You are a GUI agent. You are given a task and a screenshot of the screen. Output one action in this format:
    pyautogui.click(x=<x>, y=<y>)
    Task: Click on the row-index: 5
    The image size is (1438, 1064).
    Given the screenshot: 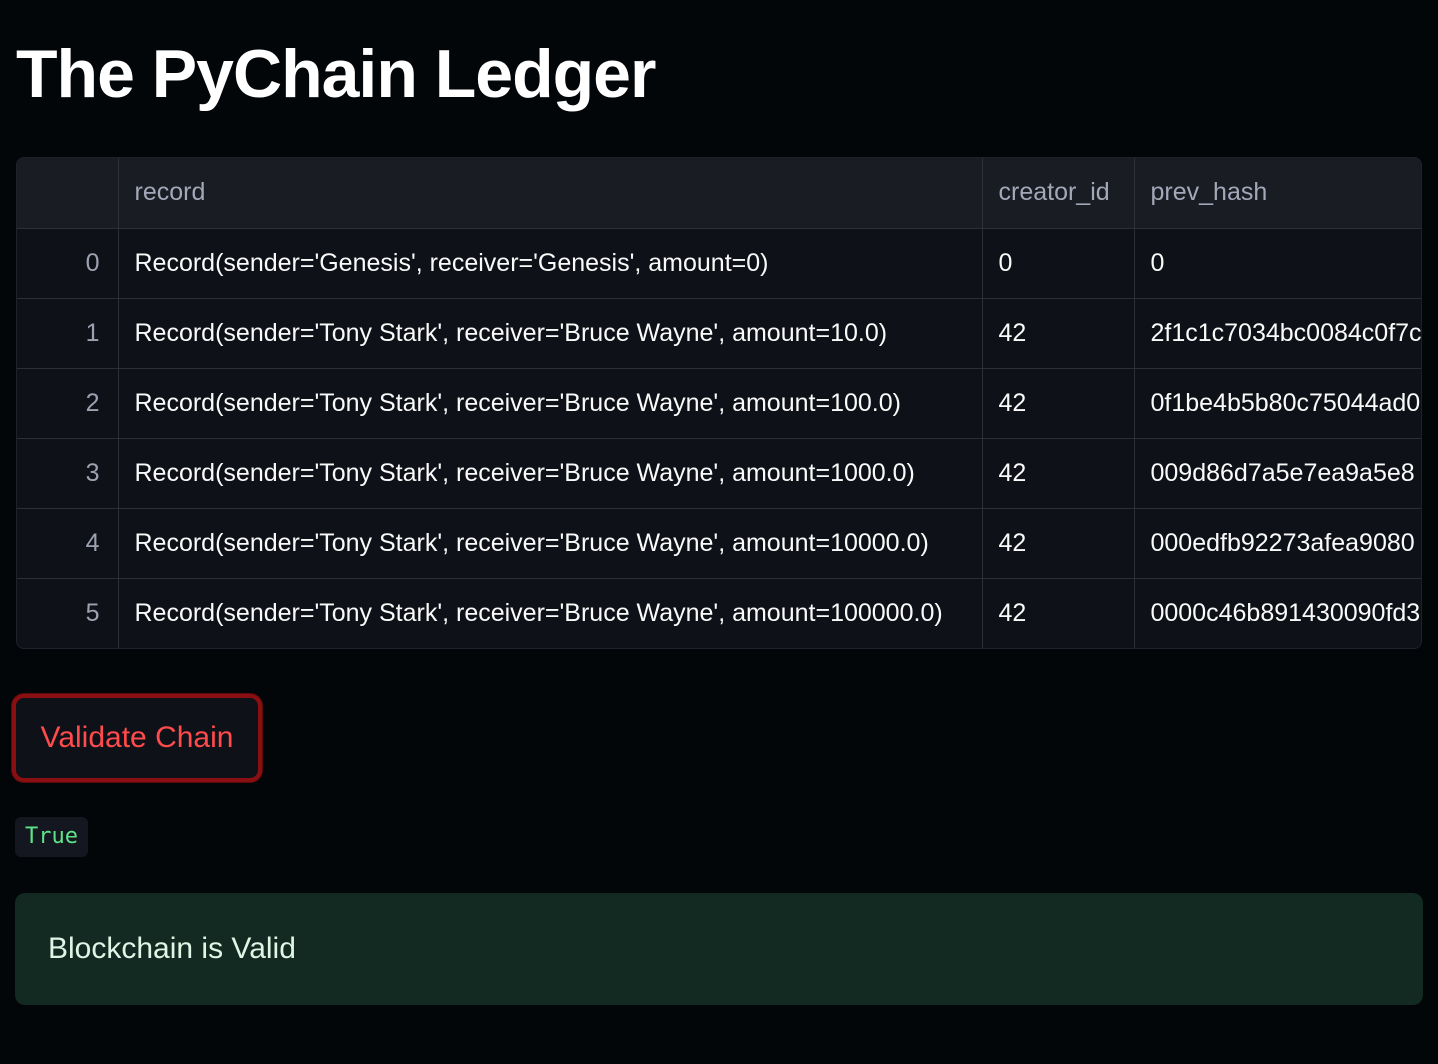 What is the action you would take?
    pyautogui.click(x=68, y=613)
    